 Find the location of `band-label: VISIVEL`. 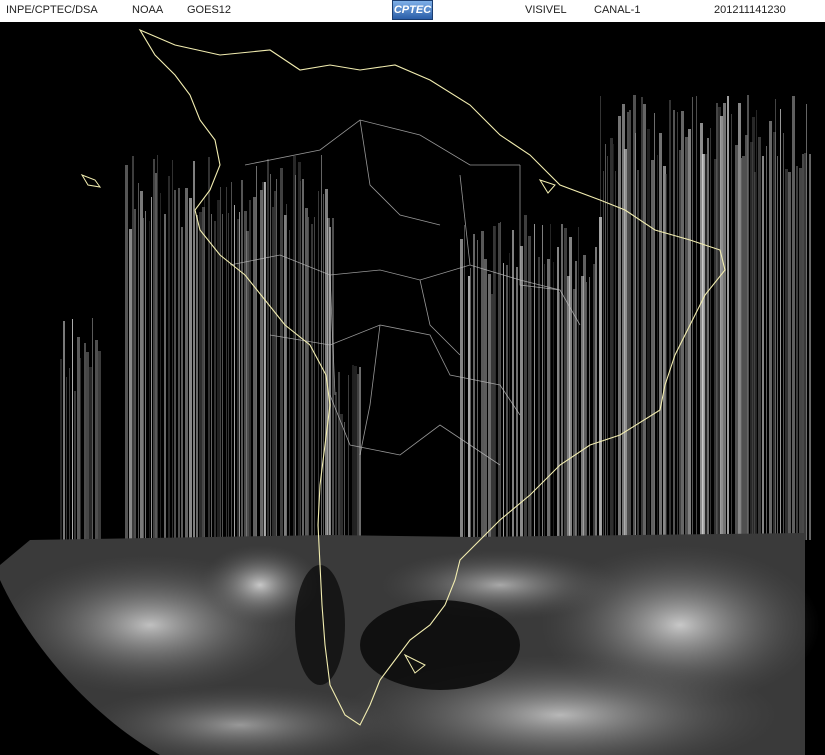

band-label: VISIVEL is located at coordinates (546, 10).